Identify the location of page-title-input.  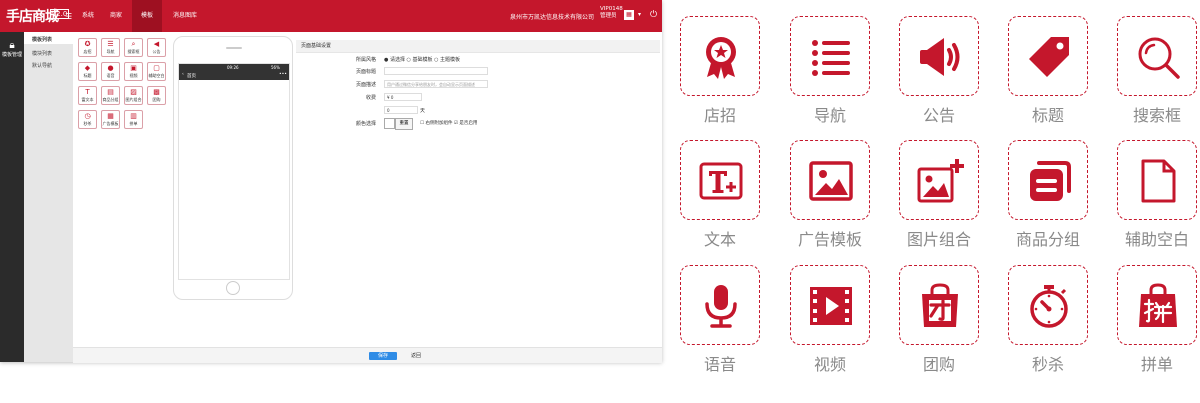
(436, 71).